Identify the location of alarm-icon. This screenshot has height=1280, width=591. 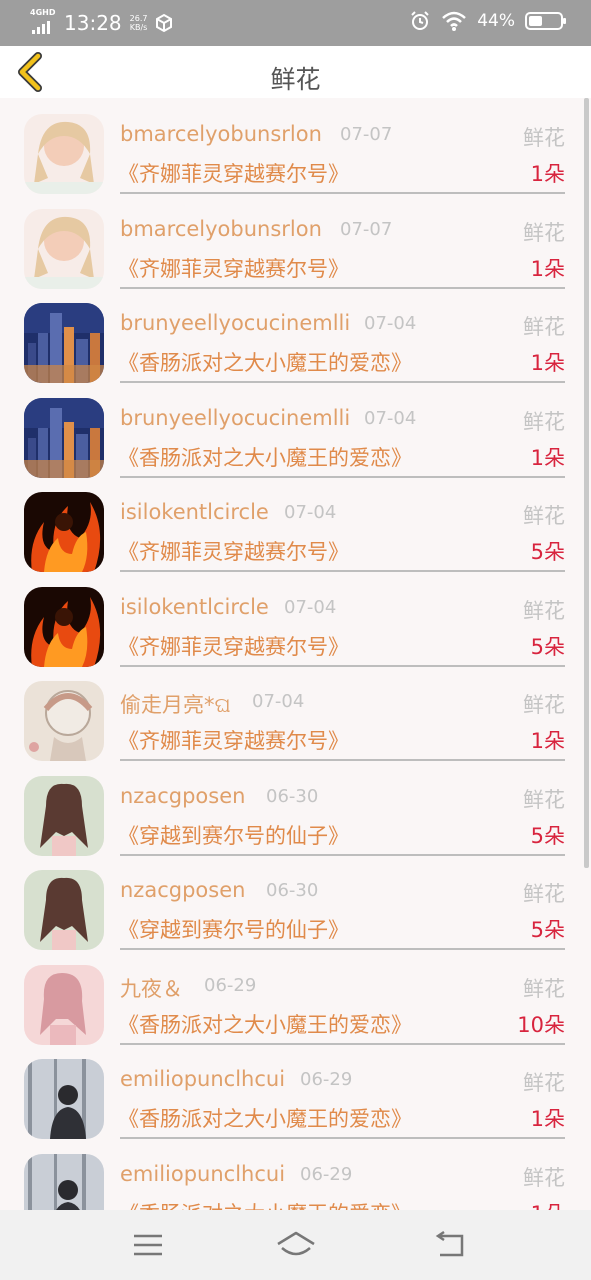
(420, 20).